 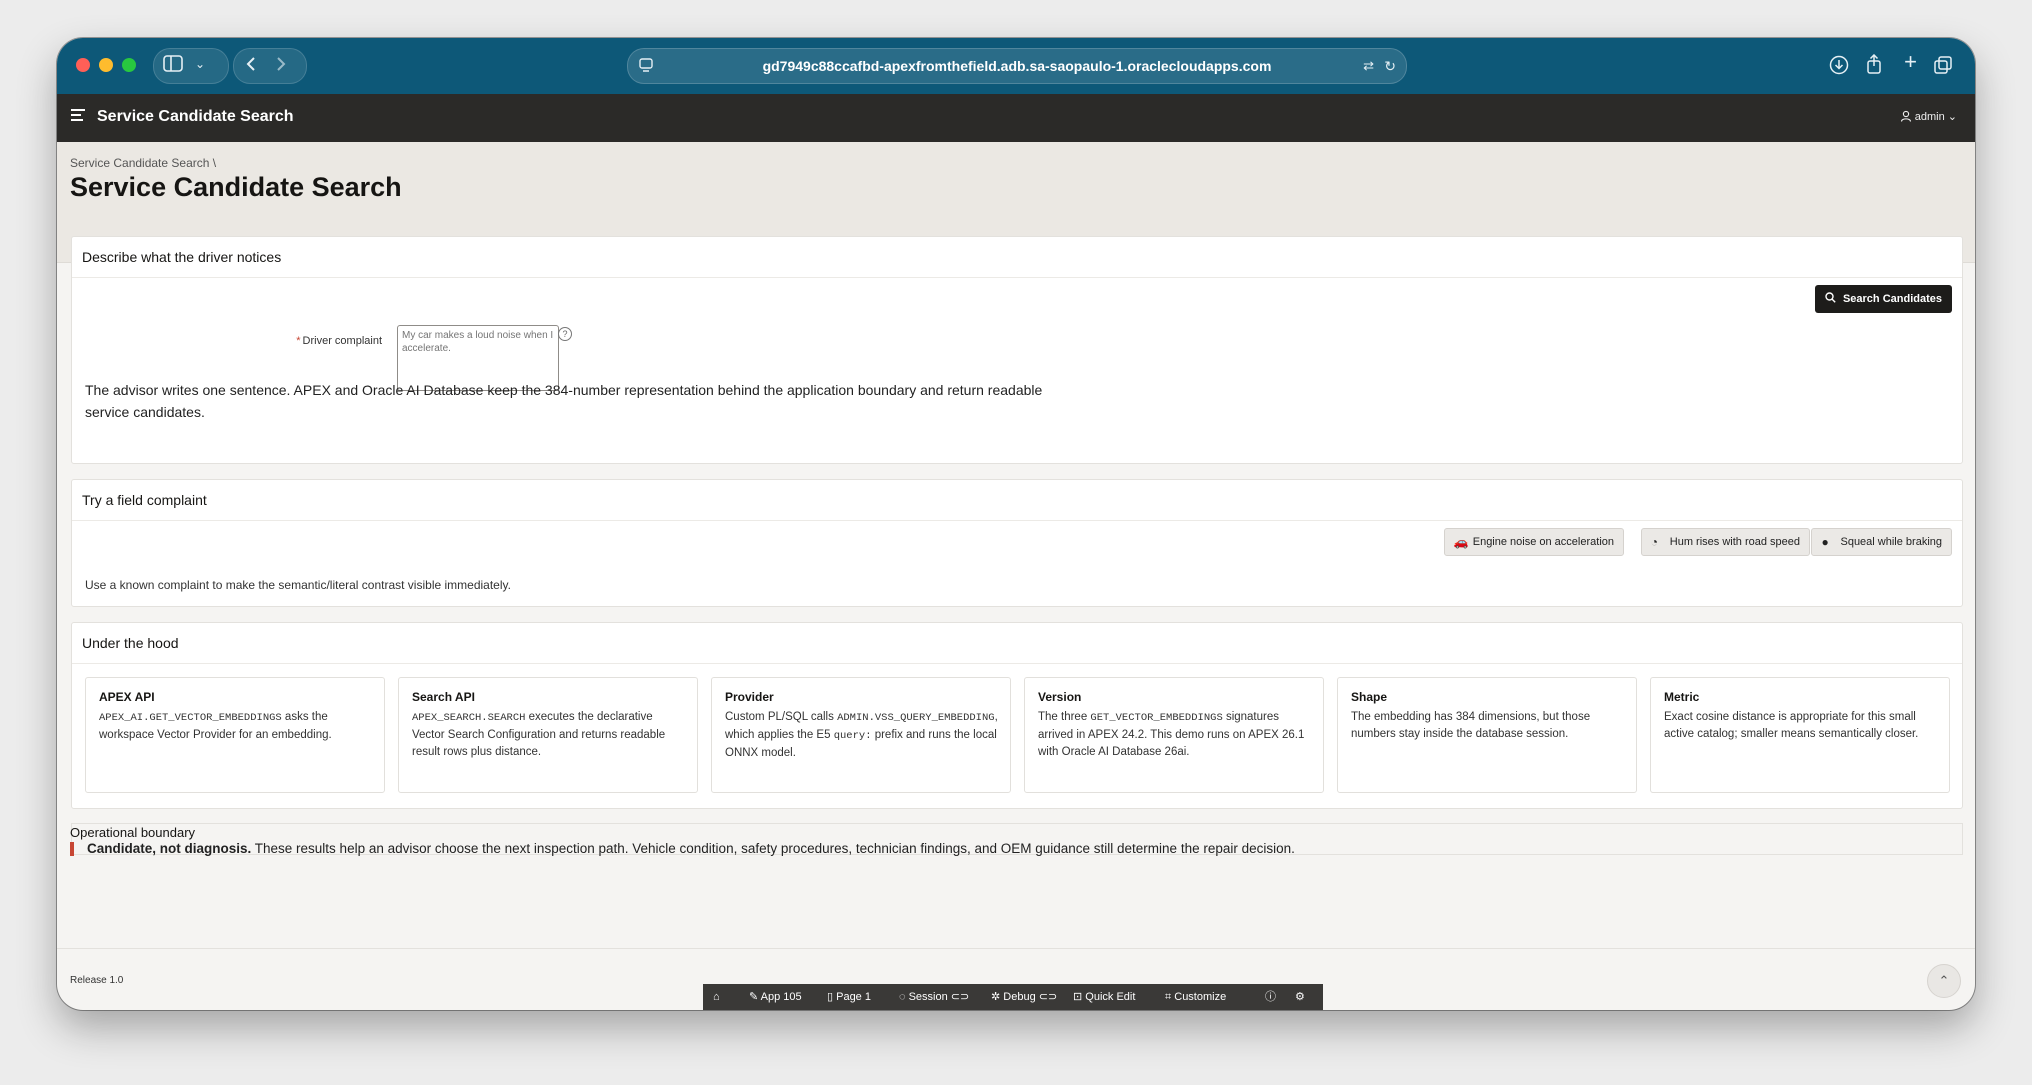 What do you see at coordinates (443, 697) in the screenshot?
I see `card-title: Search API` at bounding box center [443, 697].